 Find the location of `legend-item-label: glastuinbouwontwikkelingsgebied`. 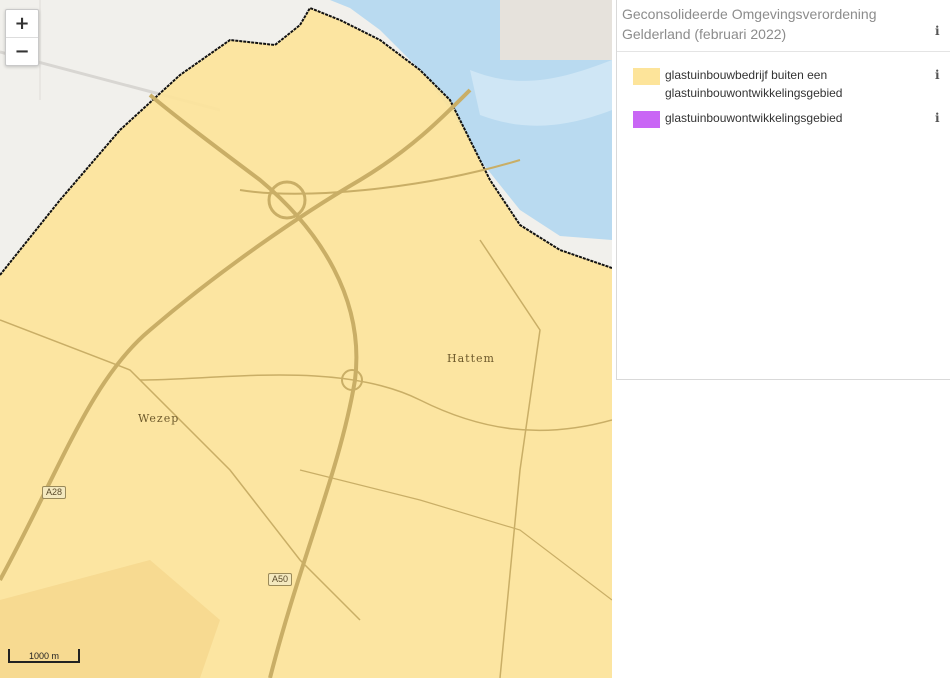

legend-item-label: glastuinbouwontwikkelingsgebied is located at coordinates (754, 118).